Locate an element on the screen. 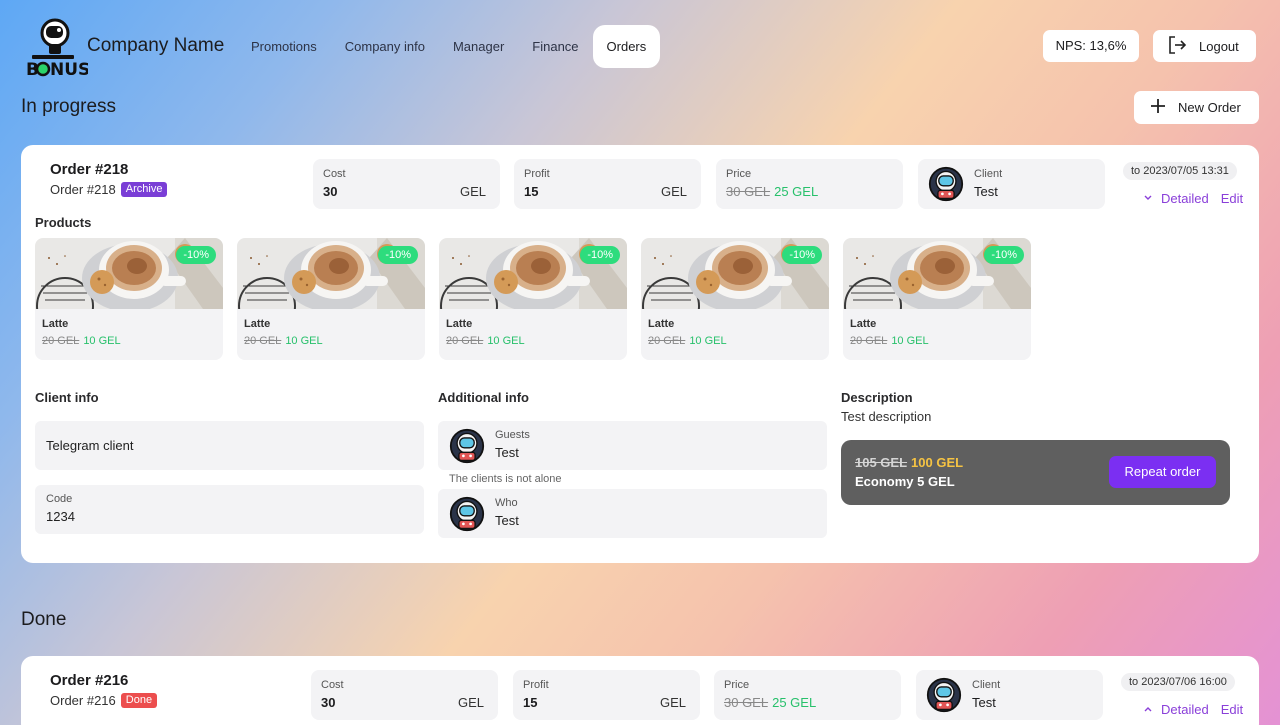  order-title: Order #218 is located at coordinates (89, 169).